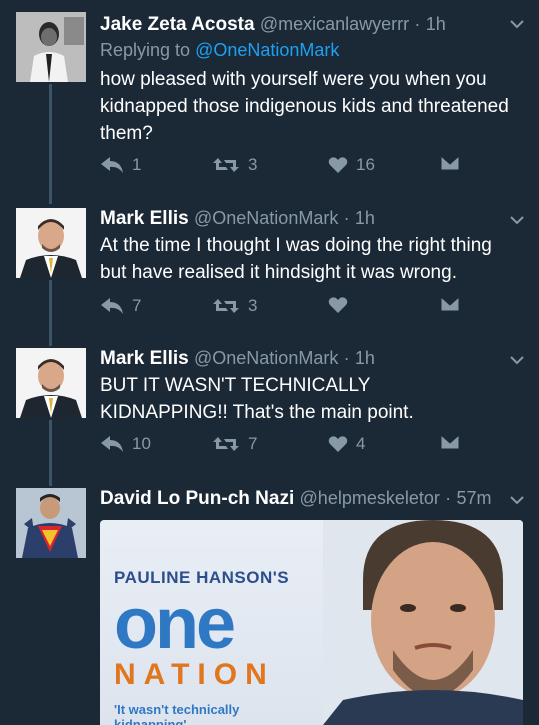 The image size is (539, 725). Describe the element at coordinates (145, 50) in the screenshot. I see `replying-label: Replying to` at that location.